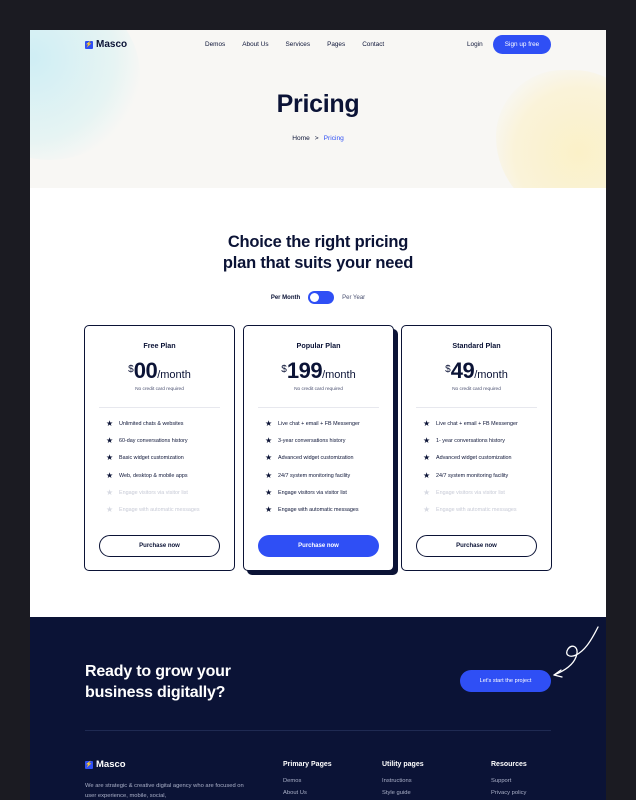 The width and height of the screenshot is (636, 800). I want to click on curly-arrow-icon, so click(576, 652).